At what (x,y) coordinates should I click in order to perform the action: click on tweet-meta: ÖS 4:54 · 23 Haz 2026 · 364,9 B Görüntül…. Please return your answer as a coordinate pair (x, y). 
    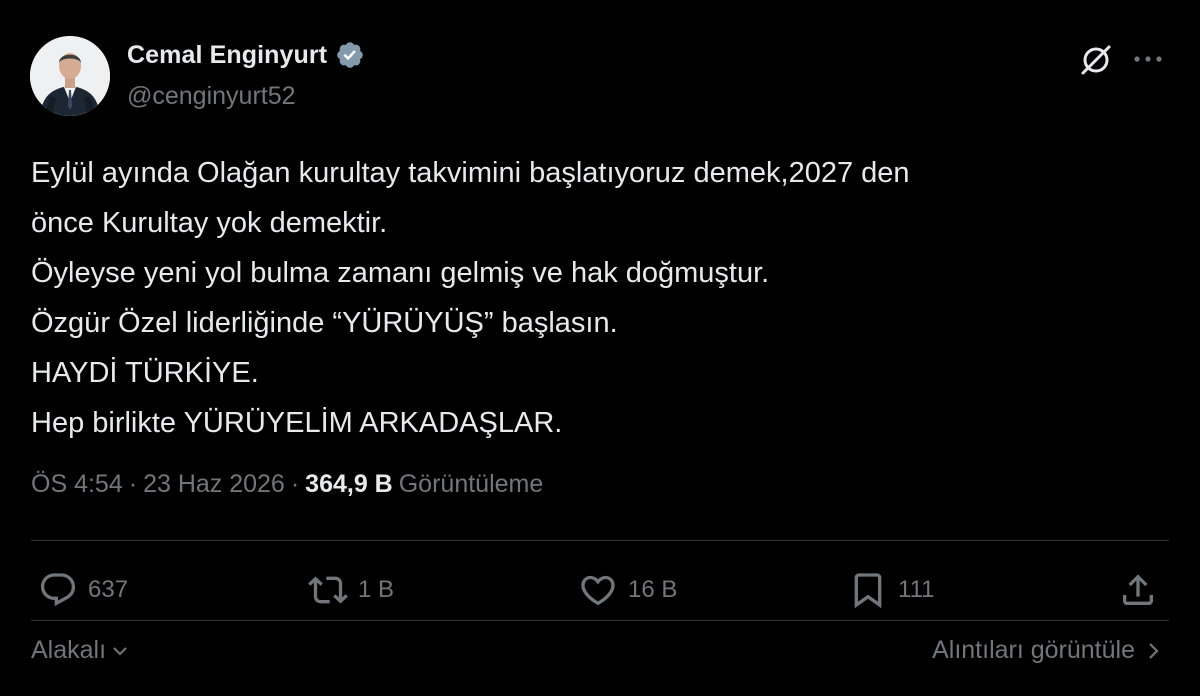
    Looking at the image, I should click on (287, 484).